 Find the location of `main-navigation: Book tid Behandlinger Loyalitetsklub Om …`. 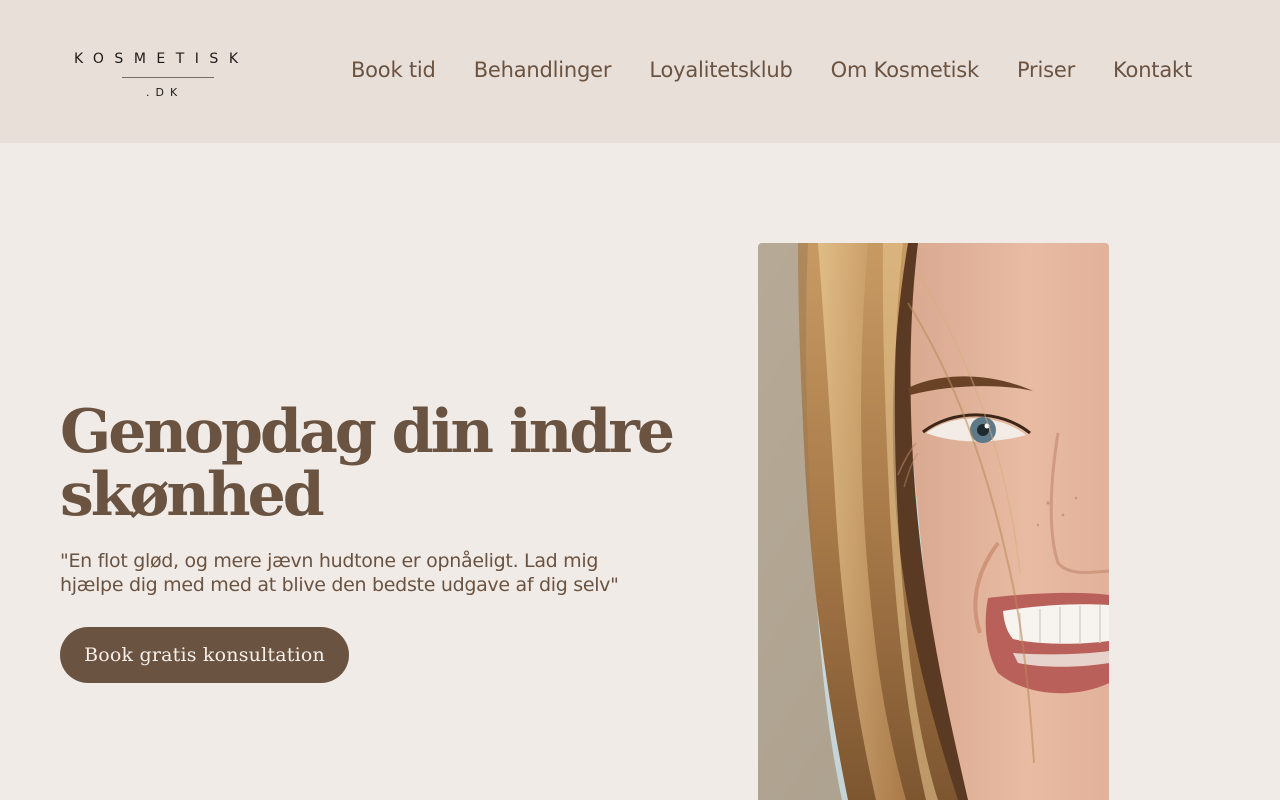

main-navigation: Book tid Behandlinger Loyalitetsklub Om … is located at coordinates (771, 70).